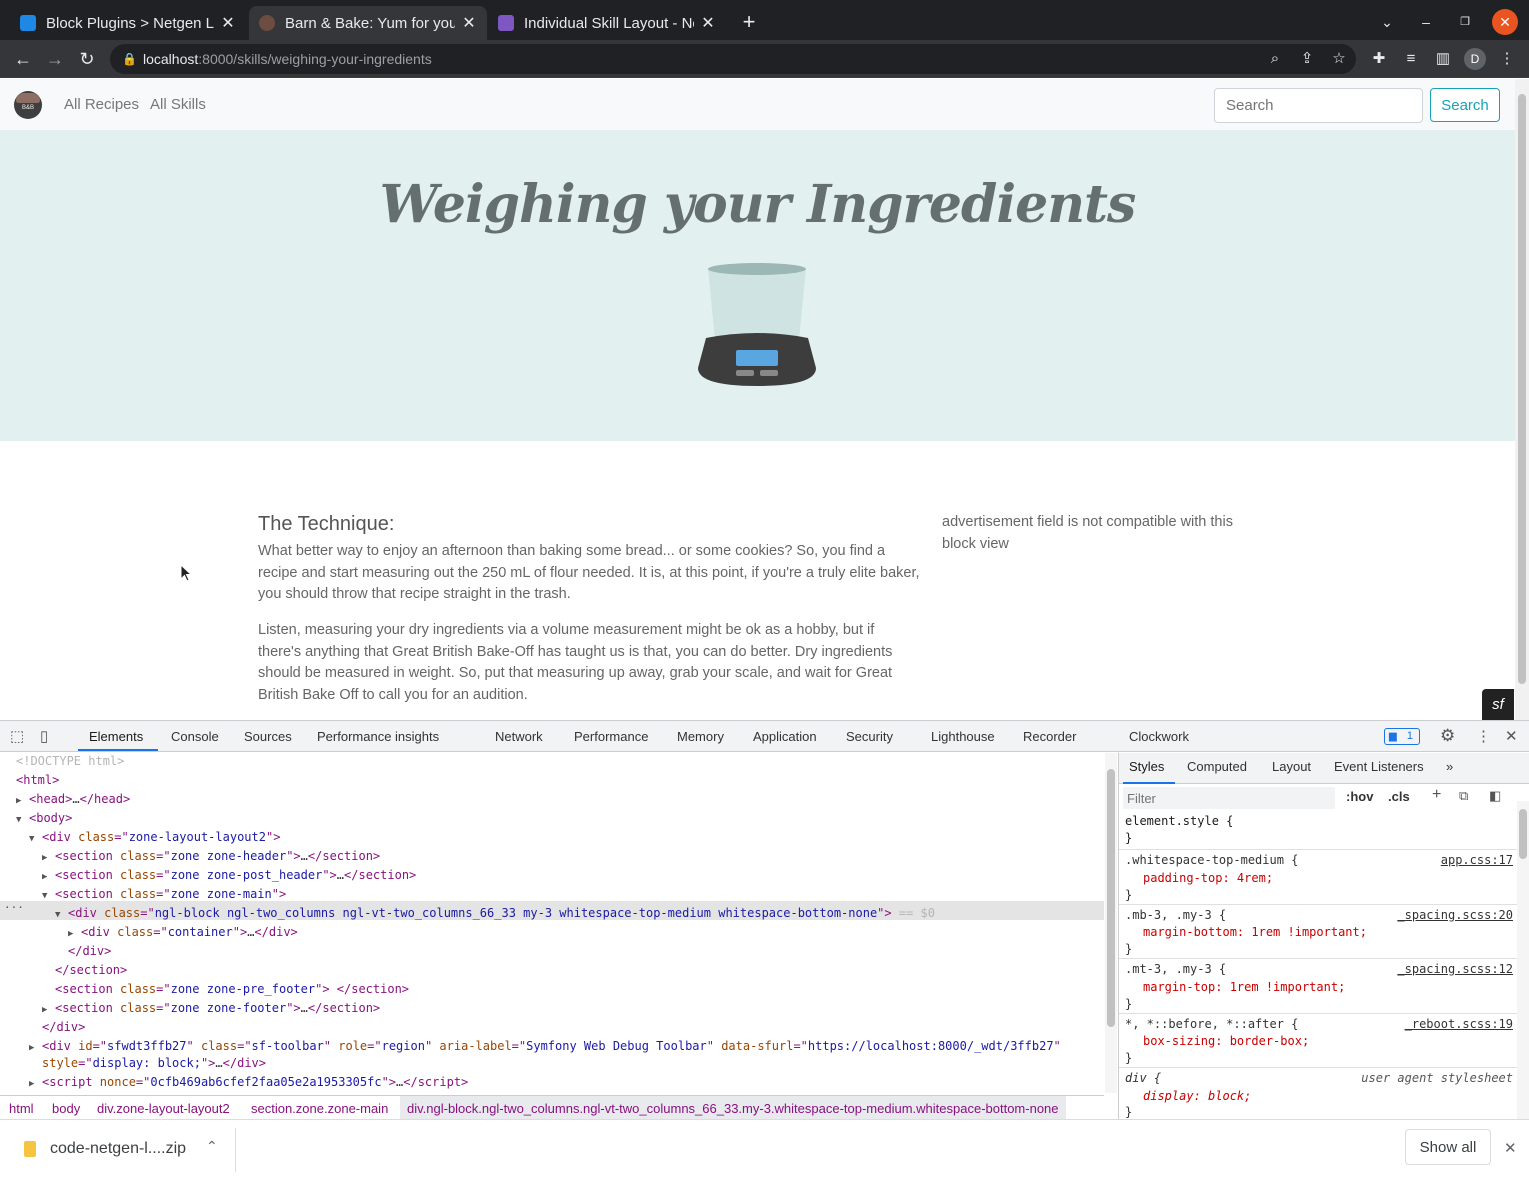 Image resolution: width=1529 pixels, height=1179 pixels. What do you see at coordinates (1465, 22) in the screenshot?
I see `restore-button: ❐` at bounding box center [1465, 22].